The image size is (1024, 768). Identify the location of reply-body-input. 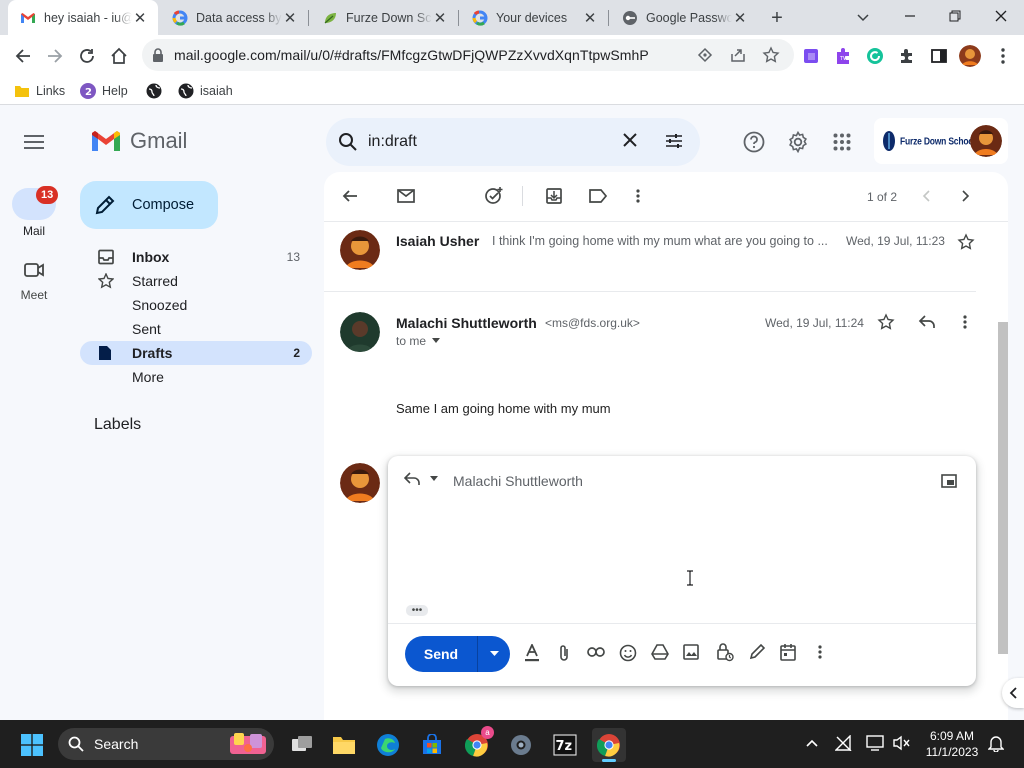
(683, 556).